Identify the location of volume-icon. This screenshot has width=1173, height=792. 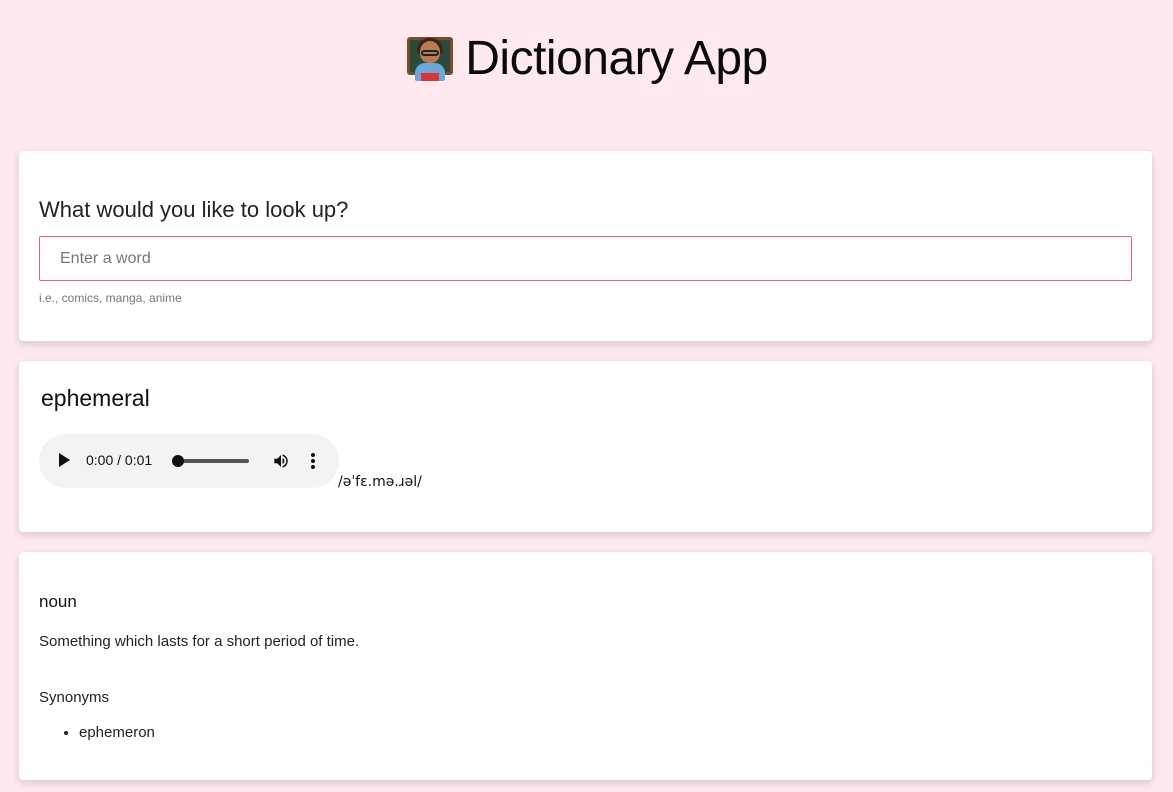
(281, 461).